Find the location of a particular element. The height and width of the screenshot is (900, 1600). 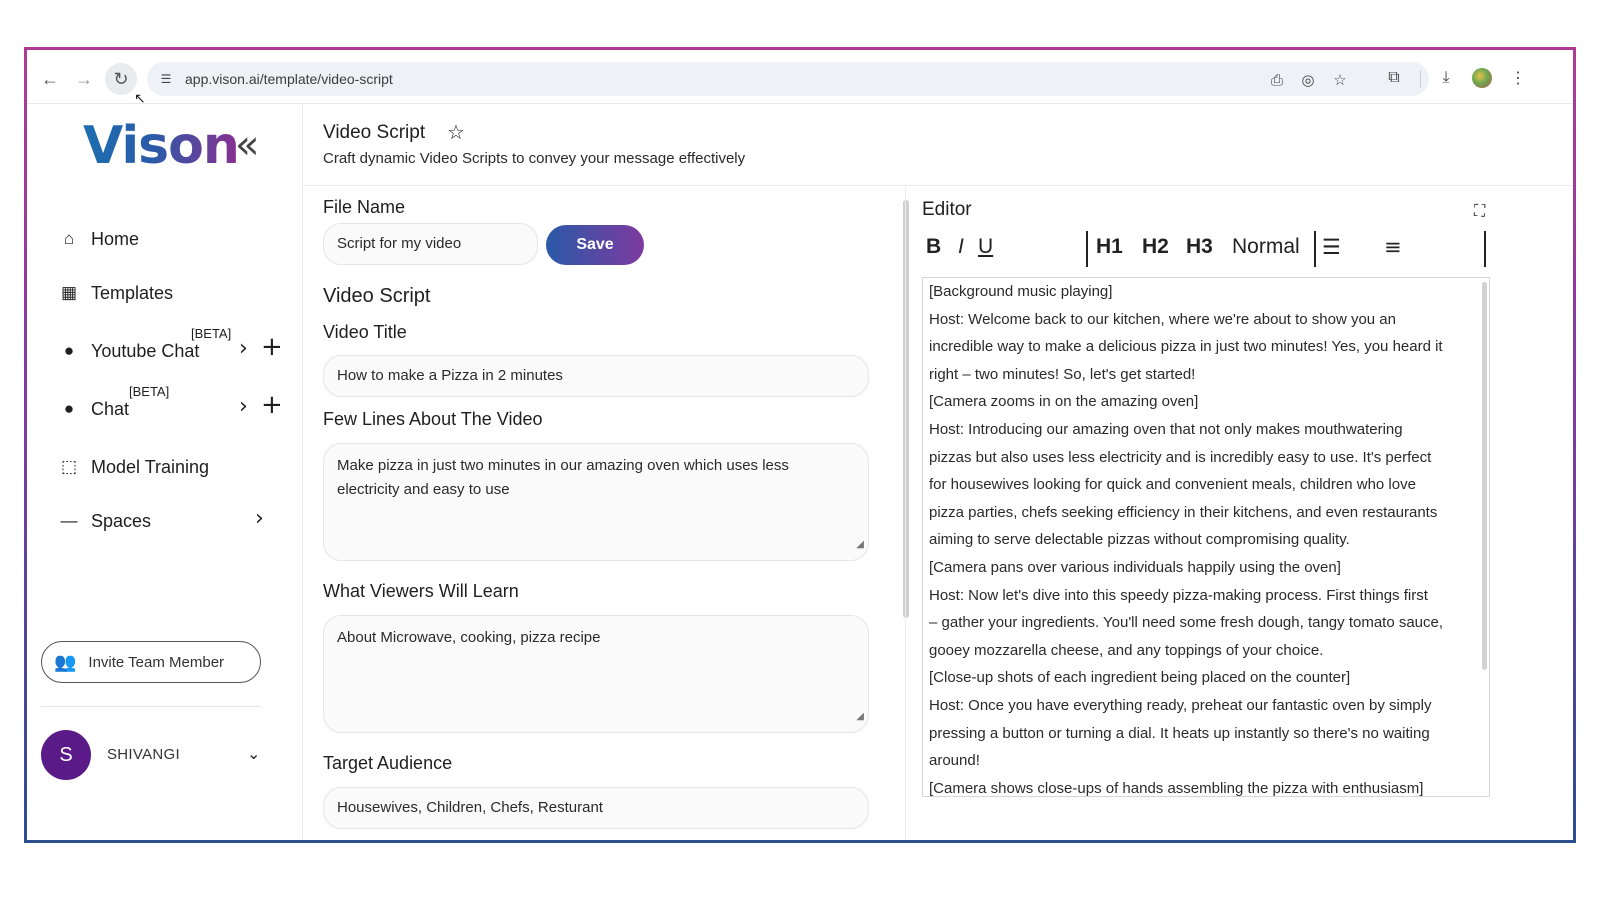

file-name-label: File Name is located at coordinates (364, 207).